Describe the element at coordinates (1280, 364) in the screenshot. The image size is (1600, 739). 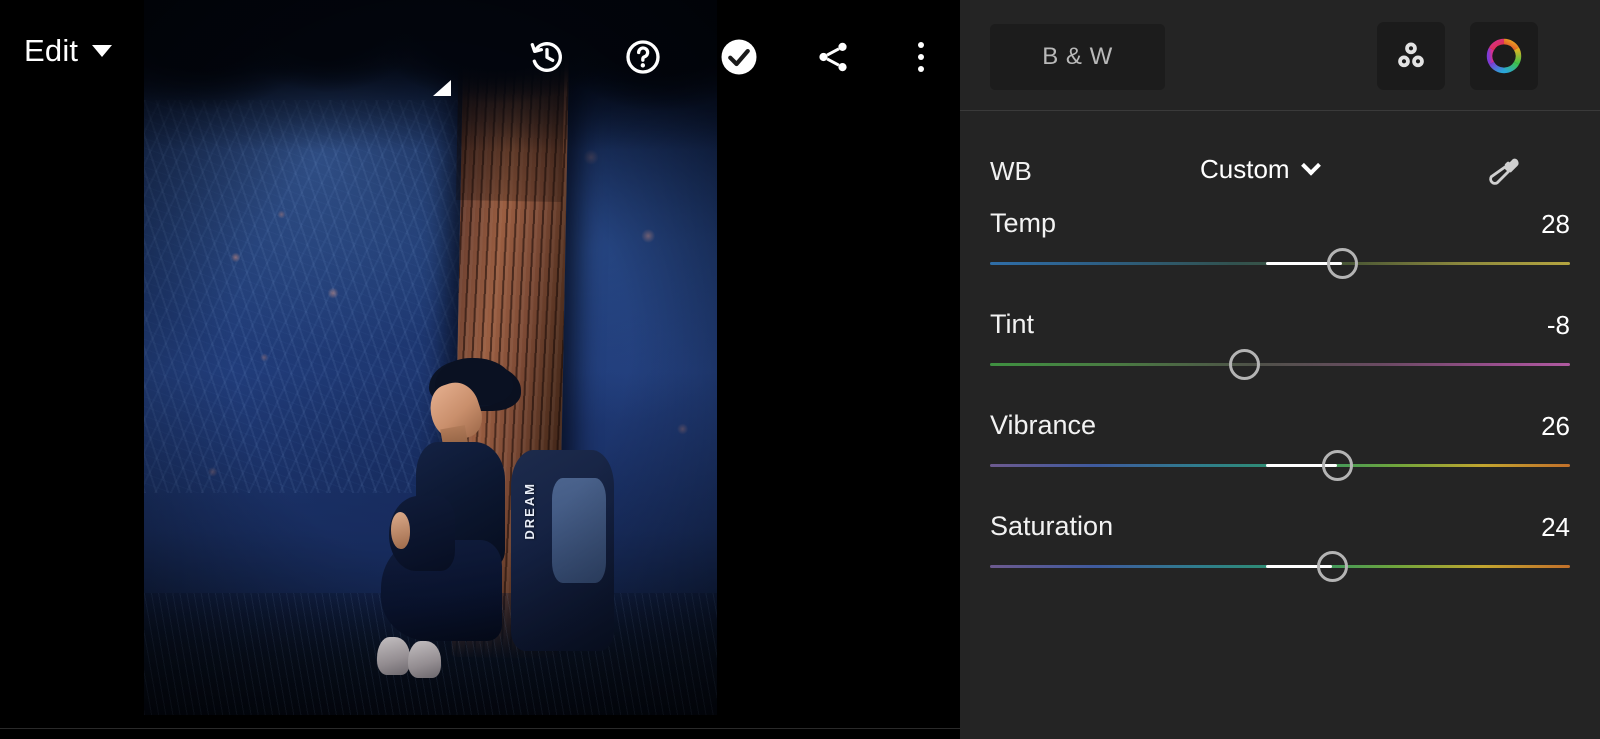
I see `slider-tint-track` at that location.